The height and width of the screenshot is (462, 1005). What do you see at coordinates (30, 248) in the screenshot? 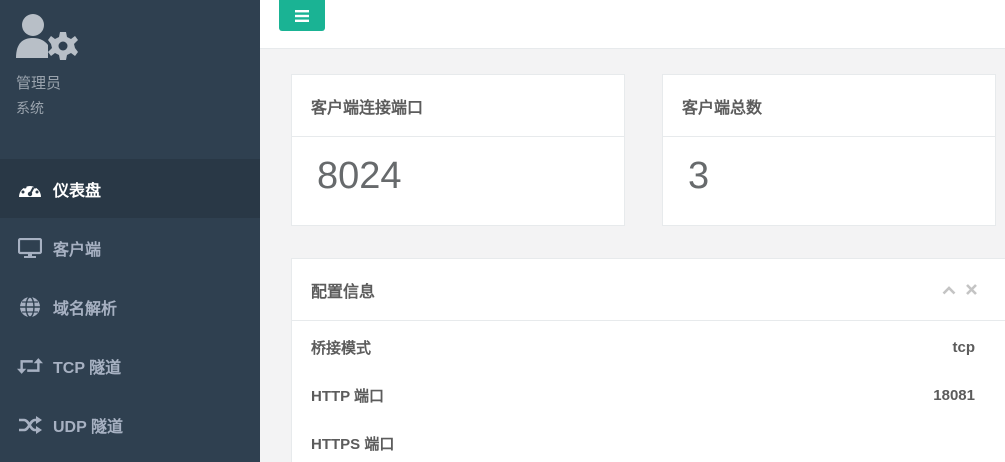
I see `desktop-icon` at bounding box center [30, 248].